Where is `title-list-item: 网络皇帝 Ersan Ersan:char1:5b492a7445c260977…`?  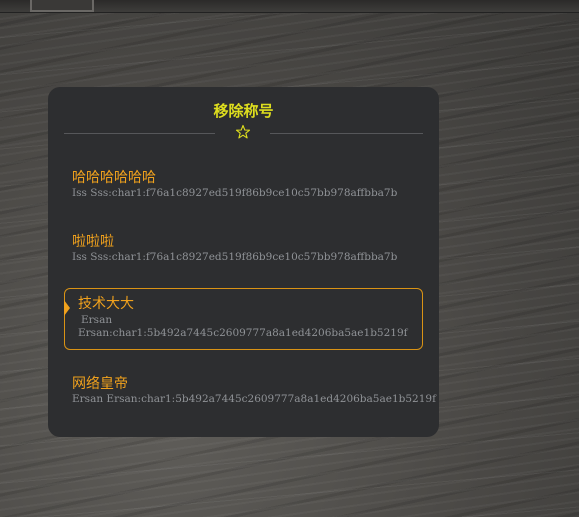
title-list-item: 网络皇帝 Ersan Ersan:char1:5b492a7445c260977… is located at coordinates (254, 390).